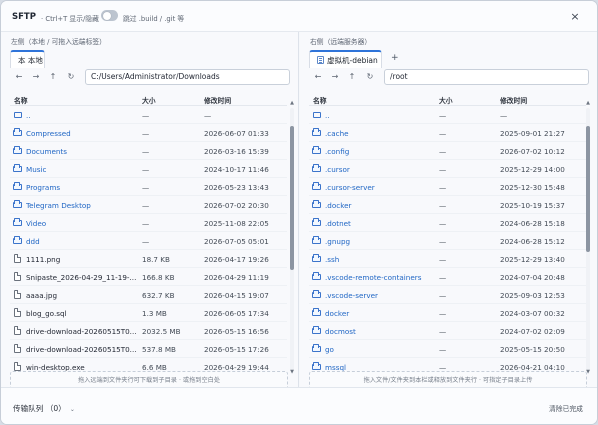 The image size is (598, 425). Describe the element at coordinates (532, 205) in the screenshot. I see `modified-time: 2025-10-19 15:37` at that location.